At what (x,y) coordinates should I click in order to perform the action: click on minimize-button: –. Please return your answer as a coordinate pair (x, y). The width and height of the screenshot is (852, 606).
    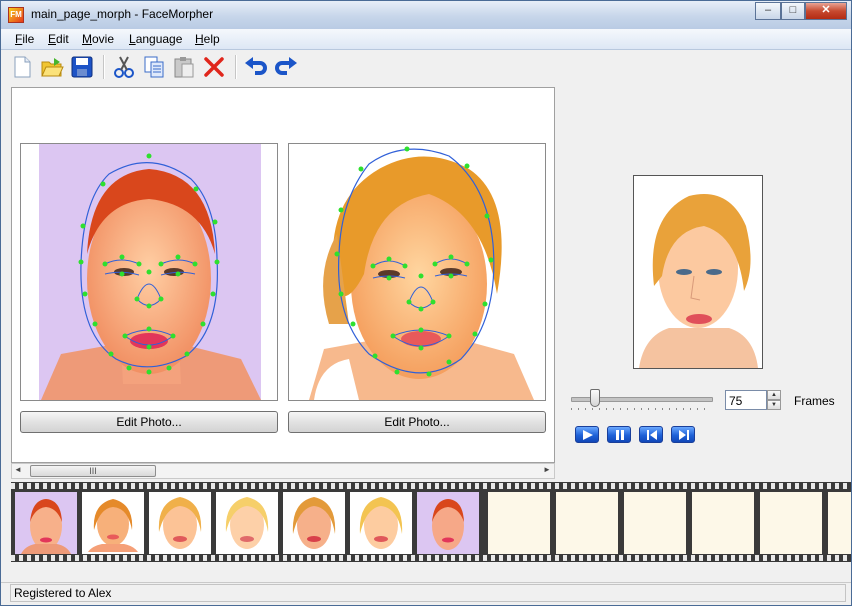
    Looking at the image, I should click on (768, 11).